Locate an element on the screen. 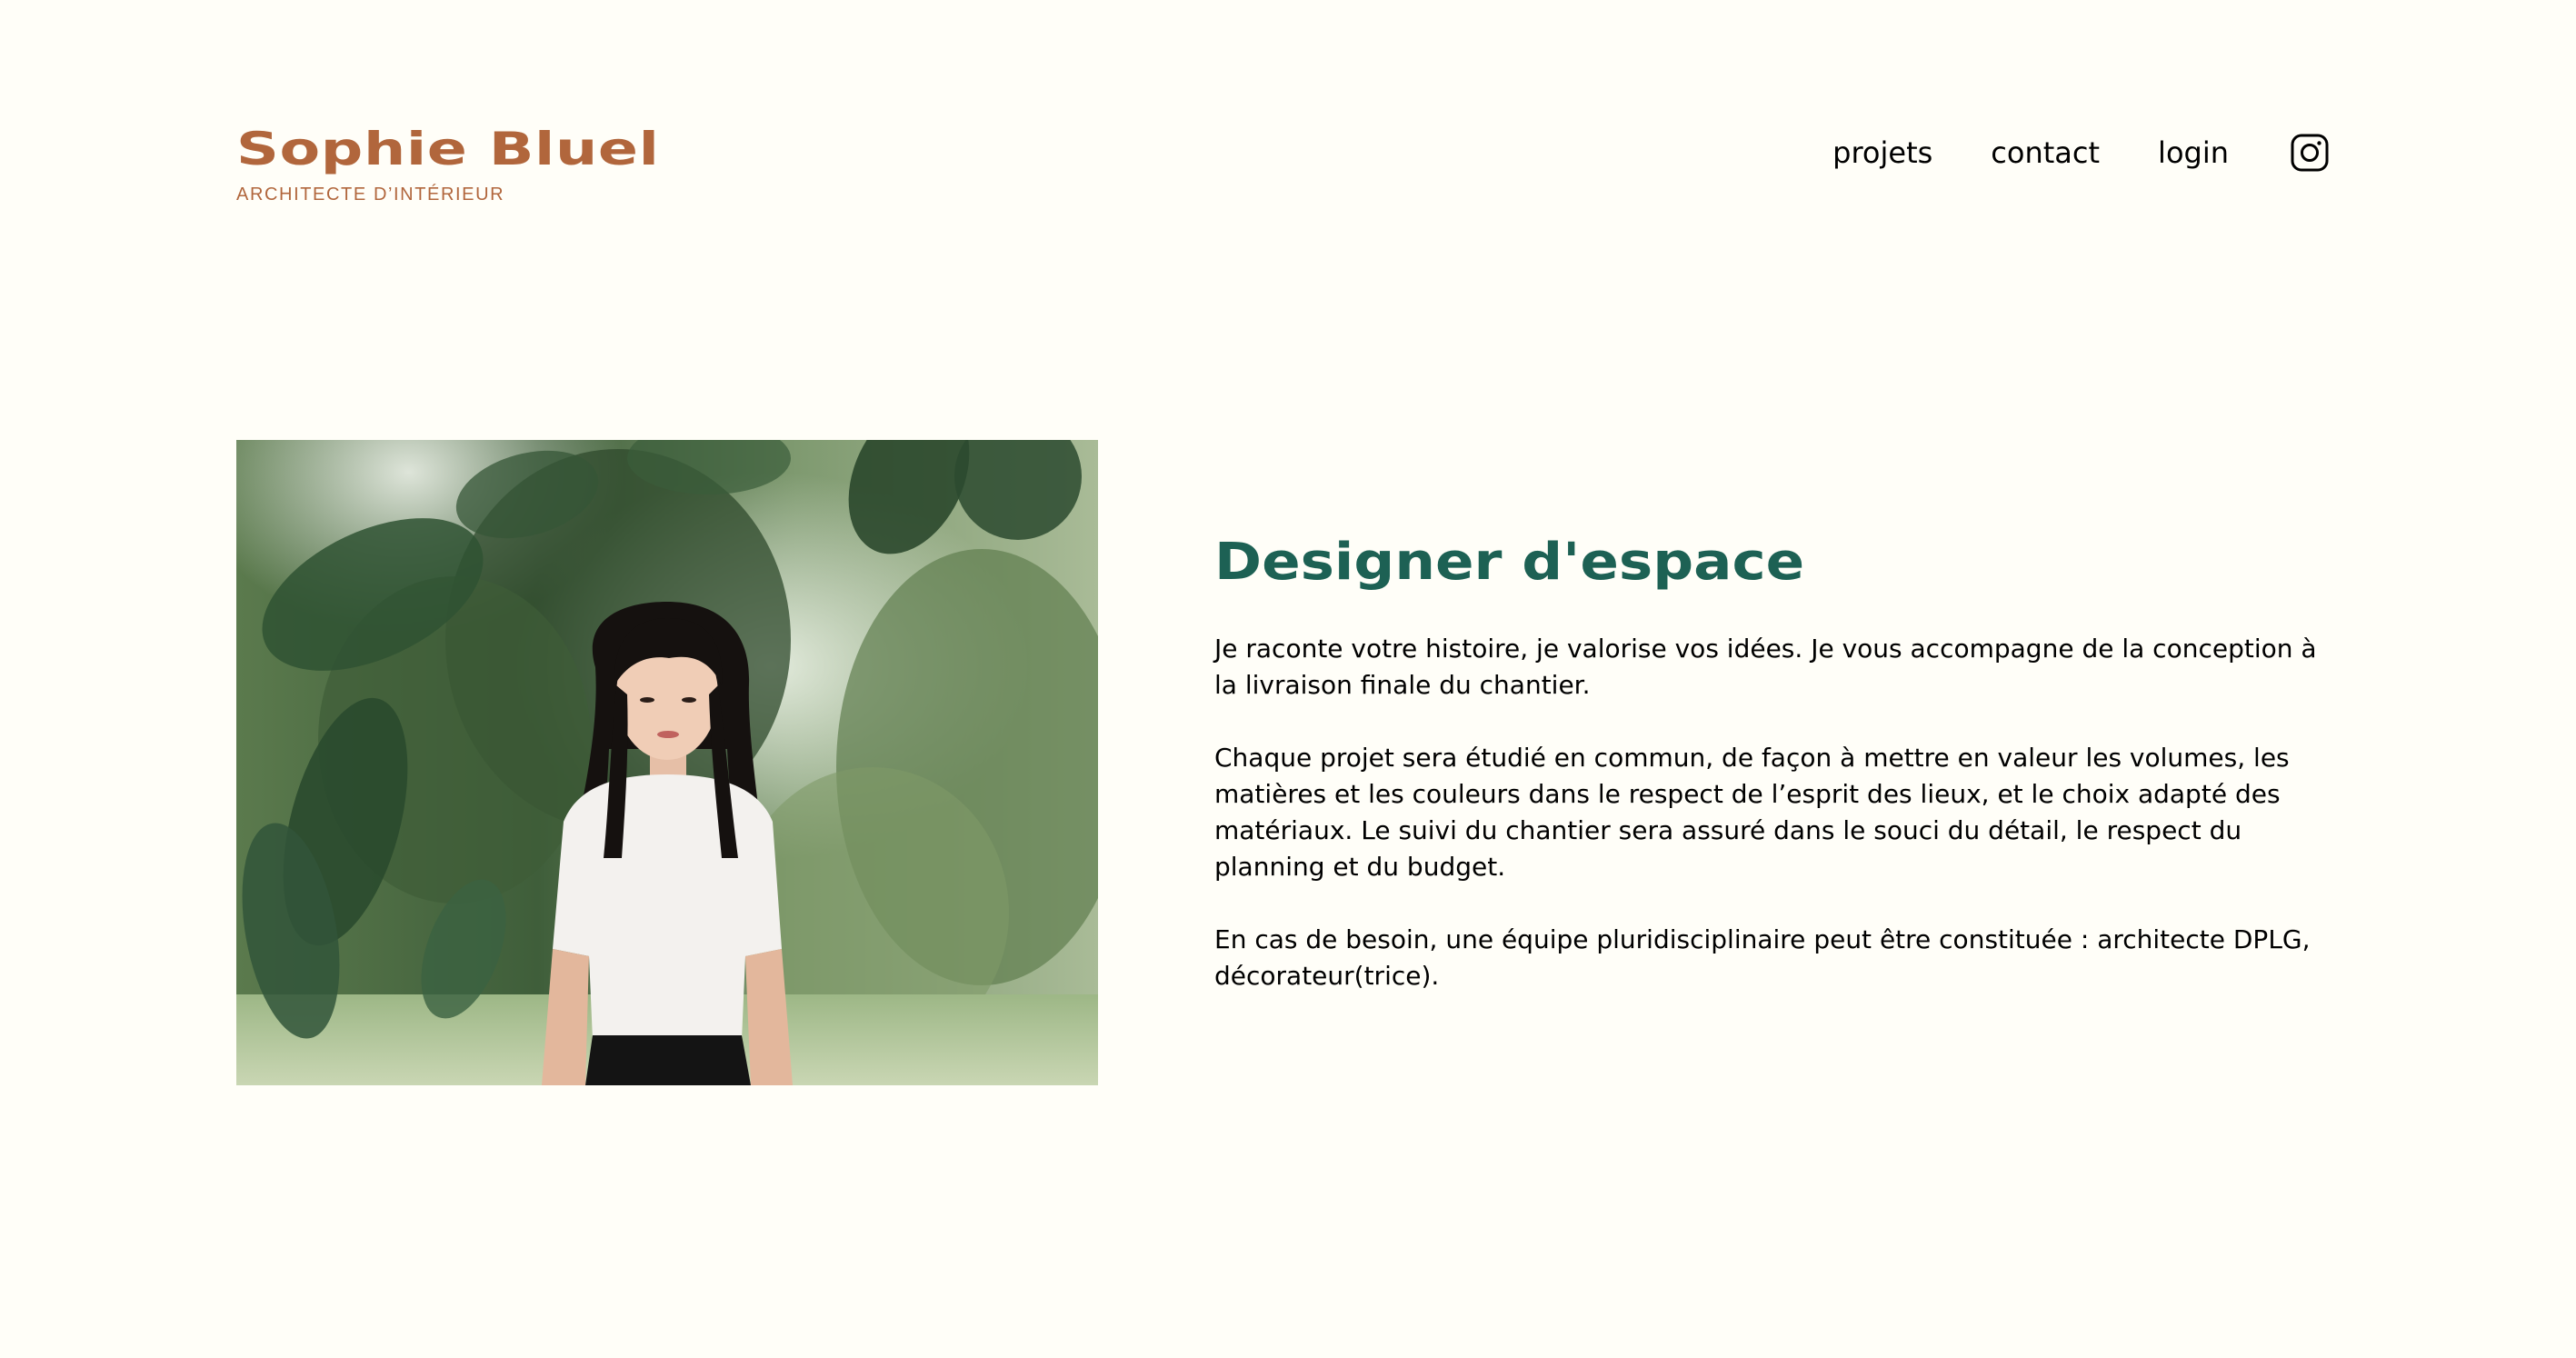 Image resolution: width=2576 pixels, height=1358 pixels. introduction-title: Designer d'espace is located at coordinates (1509, 562).